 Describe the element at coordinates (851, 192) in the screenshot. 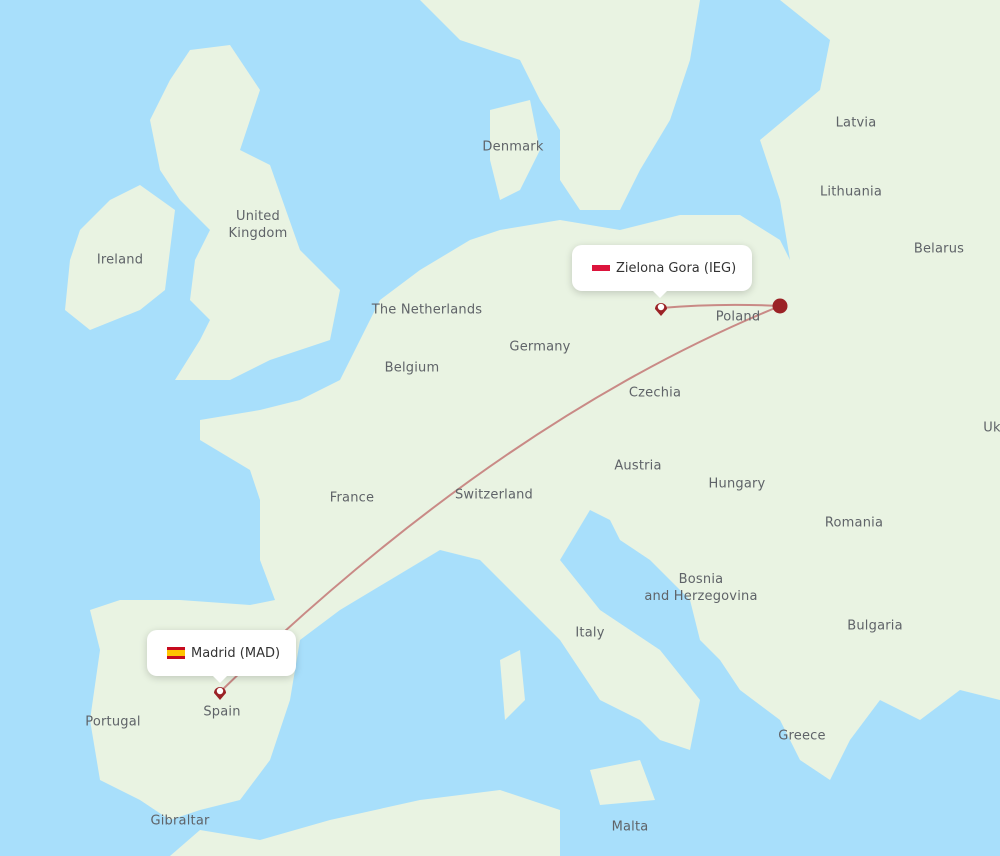

I see `country-label-lithuania: Lithuania` at that location.